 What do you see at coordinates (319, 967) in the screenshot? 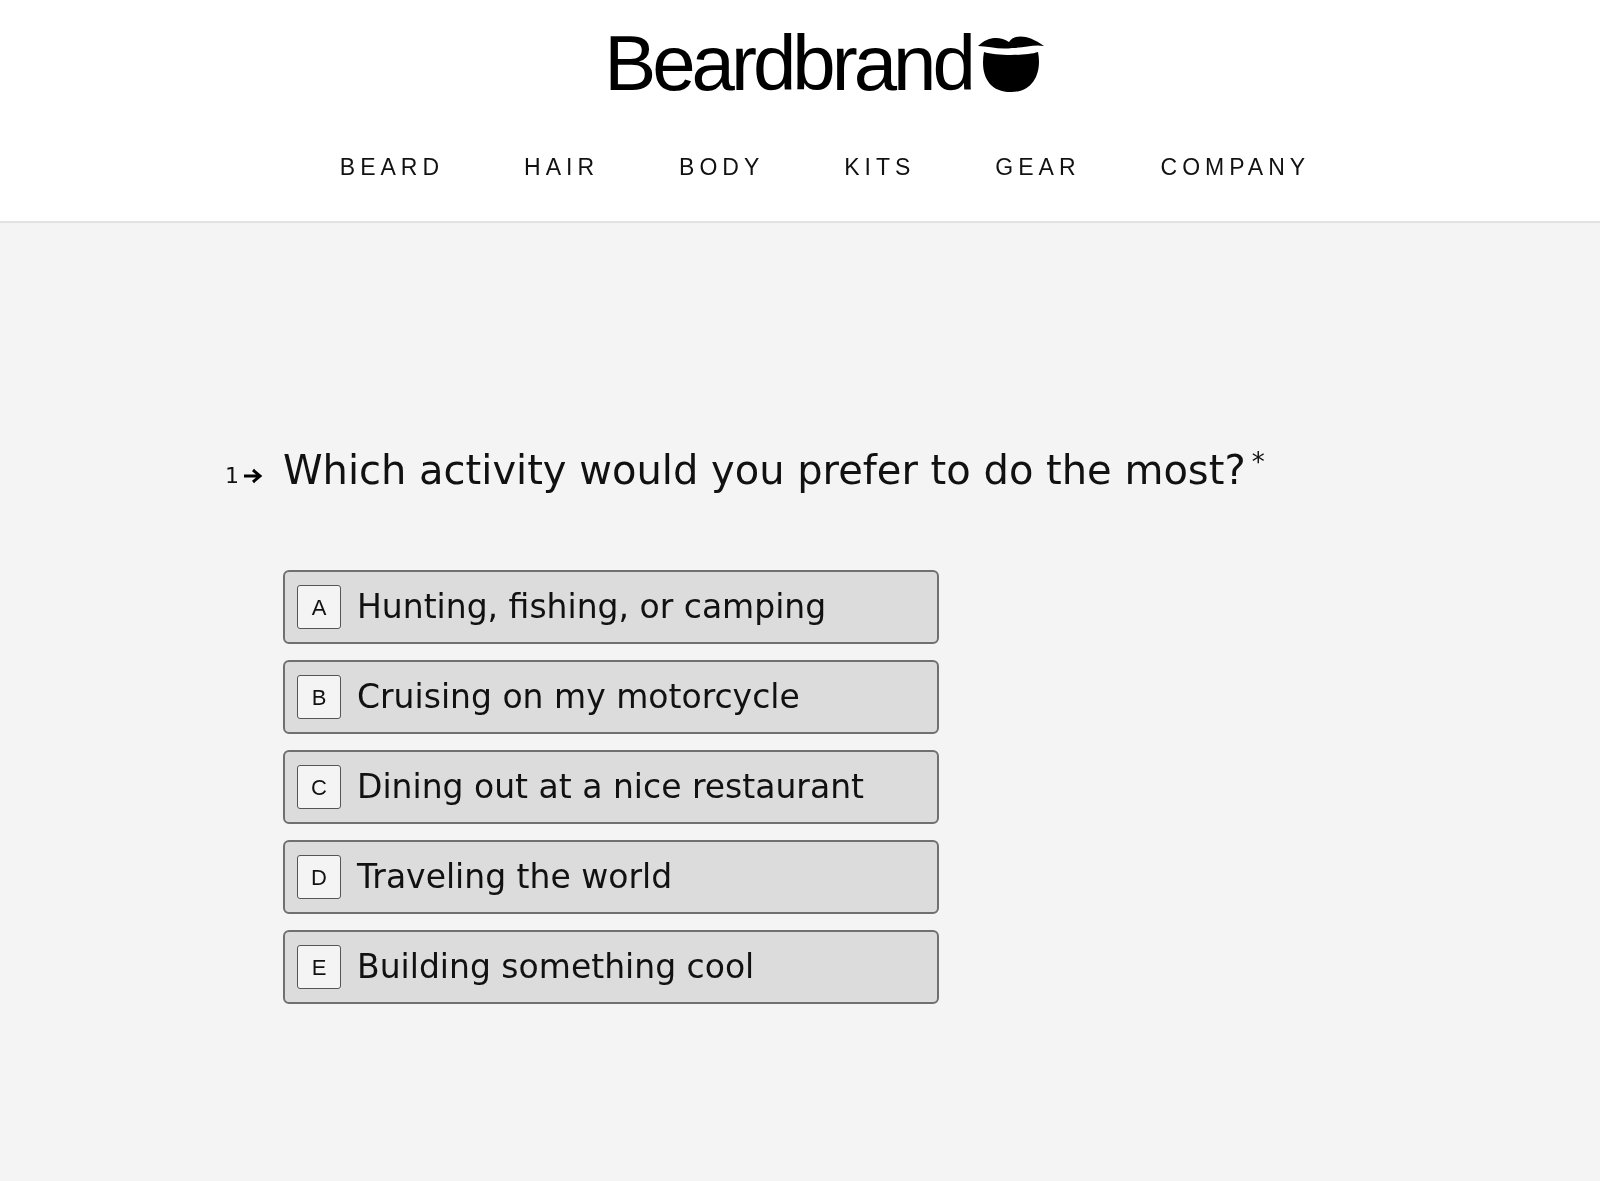
I see `key-hint: E` at bounding box center [319, 967].